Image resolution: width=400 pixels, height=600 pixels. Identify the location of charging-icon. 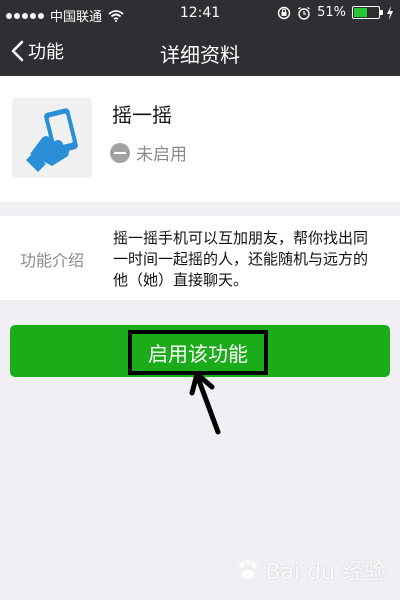
(390, 12).